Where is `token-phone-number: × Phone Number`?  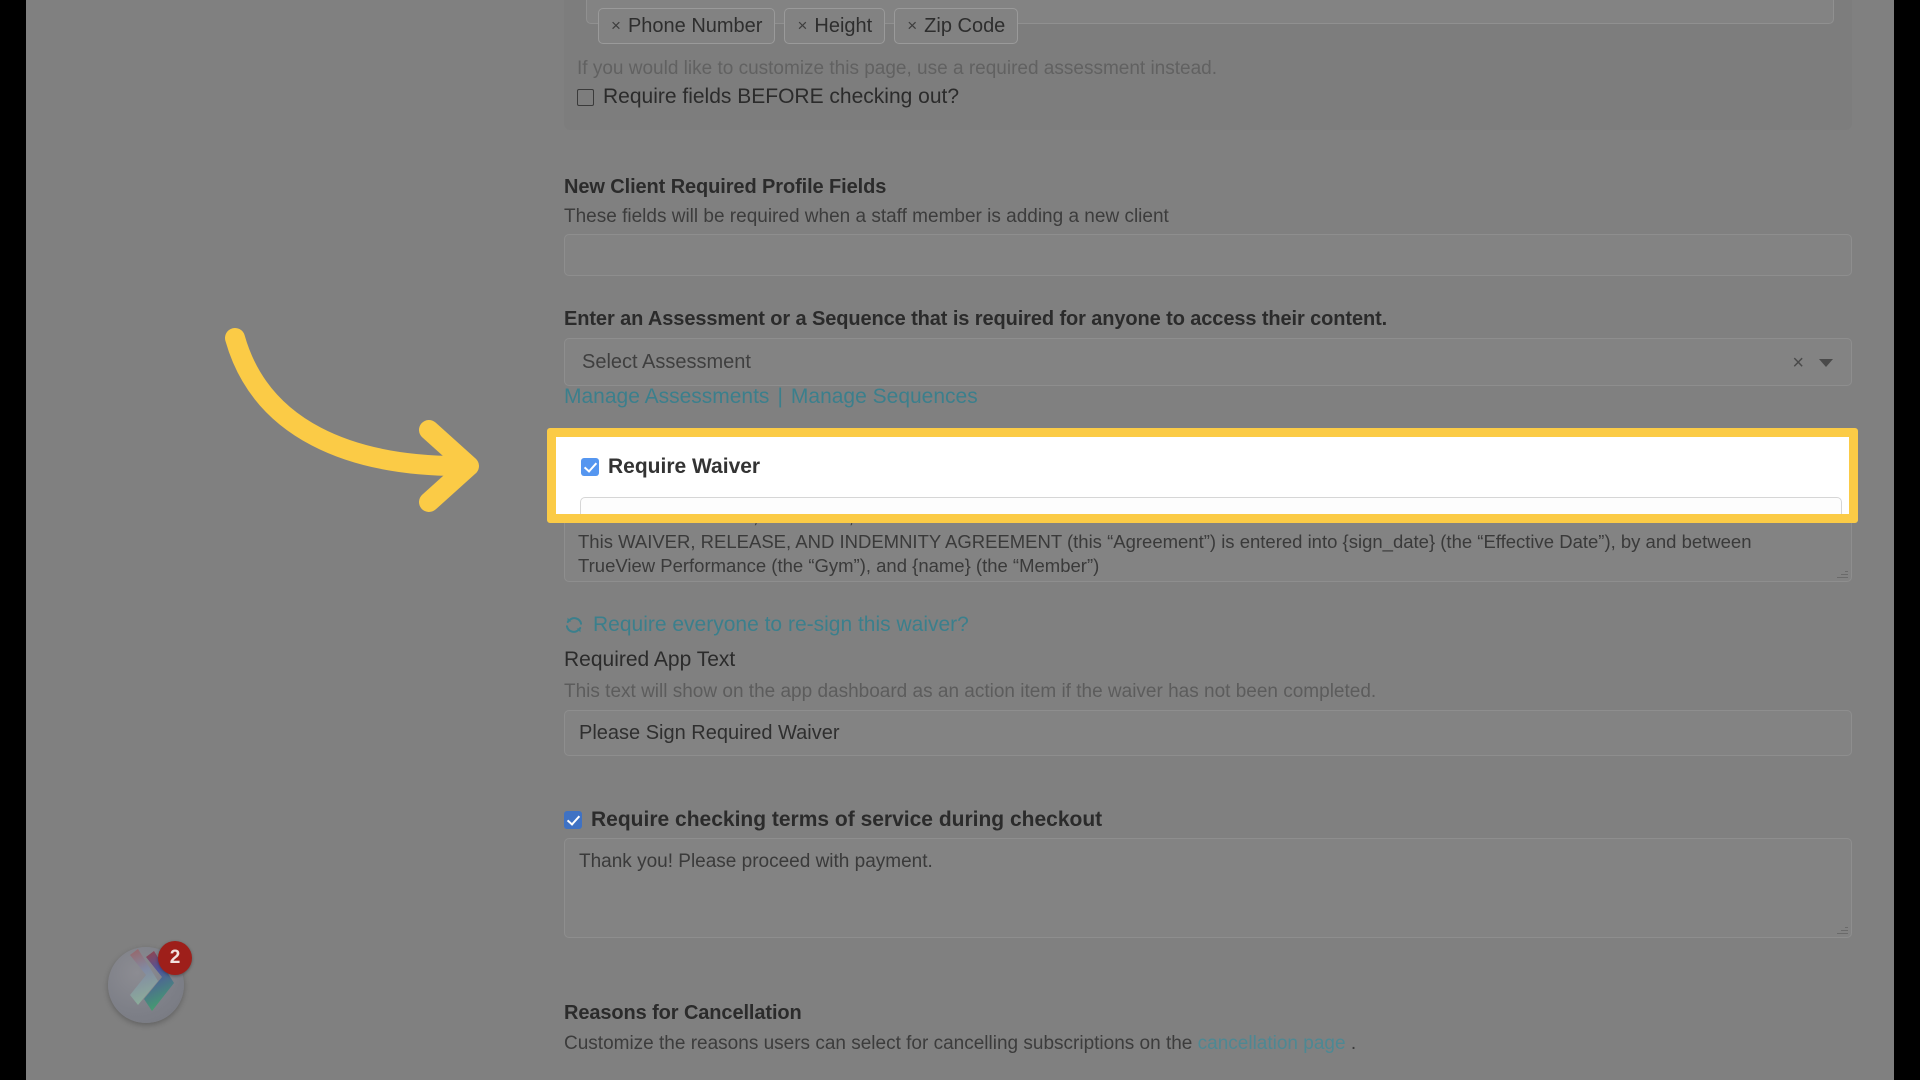 token-phone-number: × Phone Number is located at coordinates (687, 26).